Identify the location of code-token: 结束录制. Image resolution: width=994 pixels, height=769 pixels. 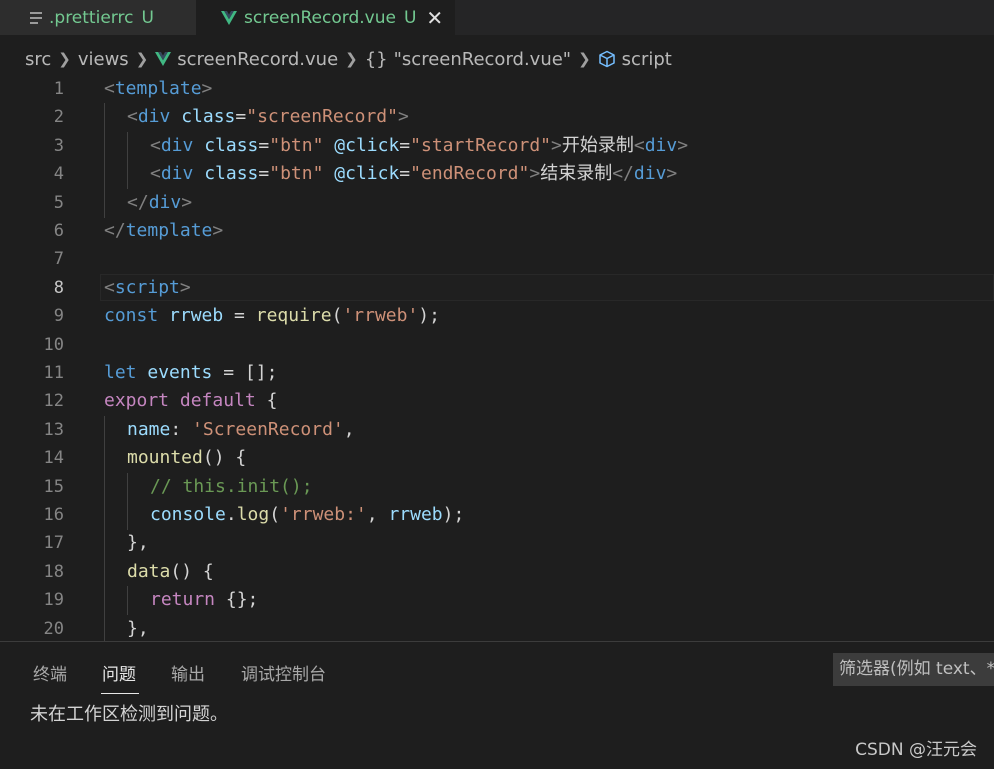
(576, 174).